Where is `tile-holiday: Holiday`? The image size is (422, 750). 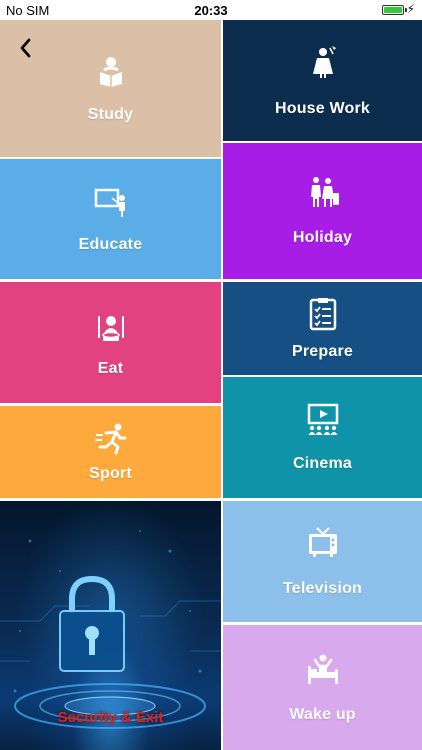
tile-holiday: Holiday is located at coordinates (322, 211).